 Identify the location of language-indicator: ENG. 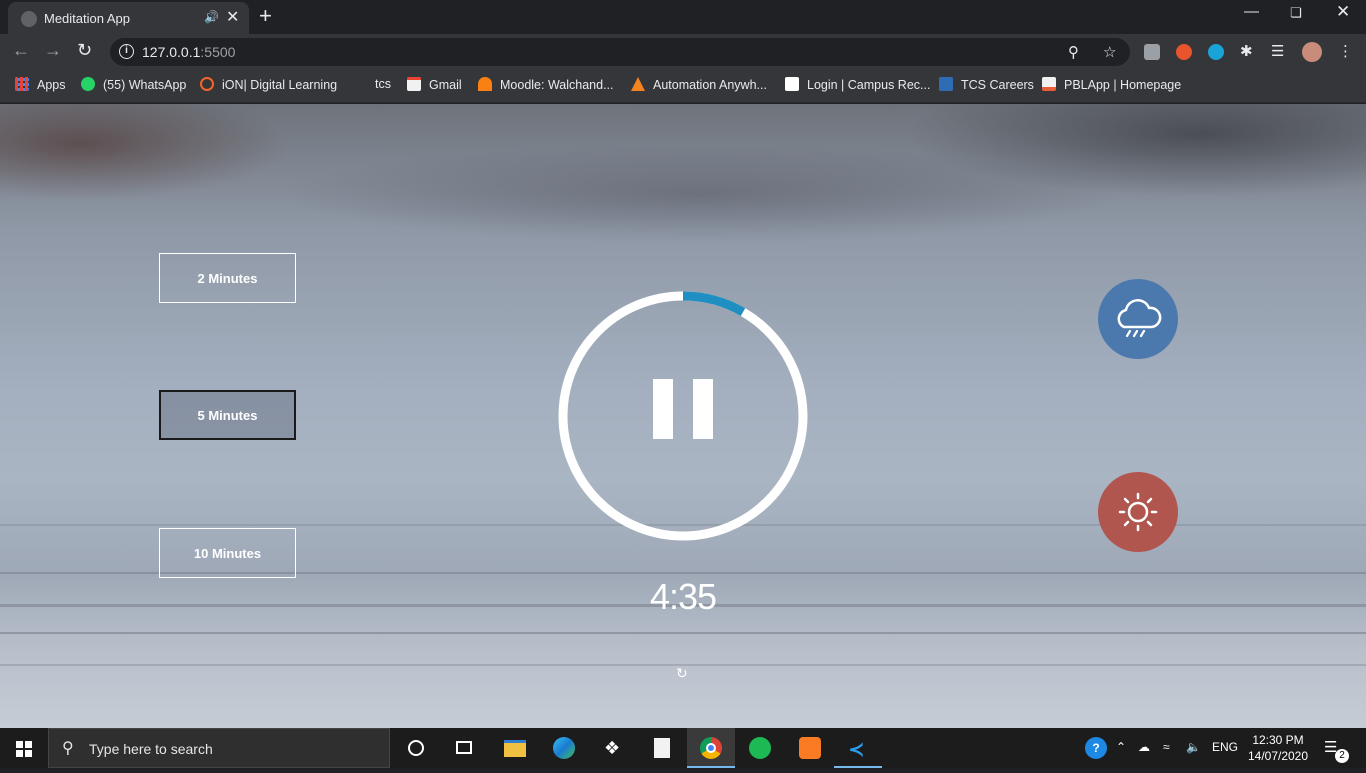
(1225, 747).